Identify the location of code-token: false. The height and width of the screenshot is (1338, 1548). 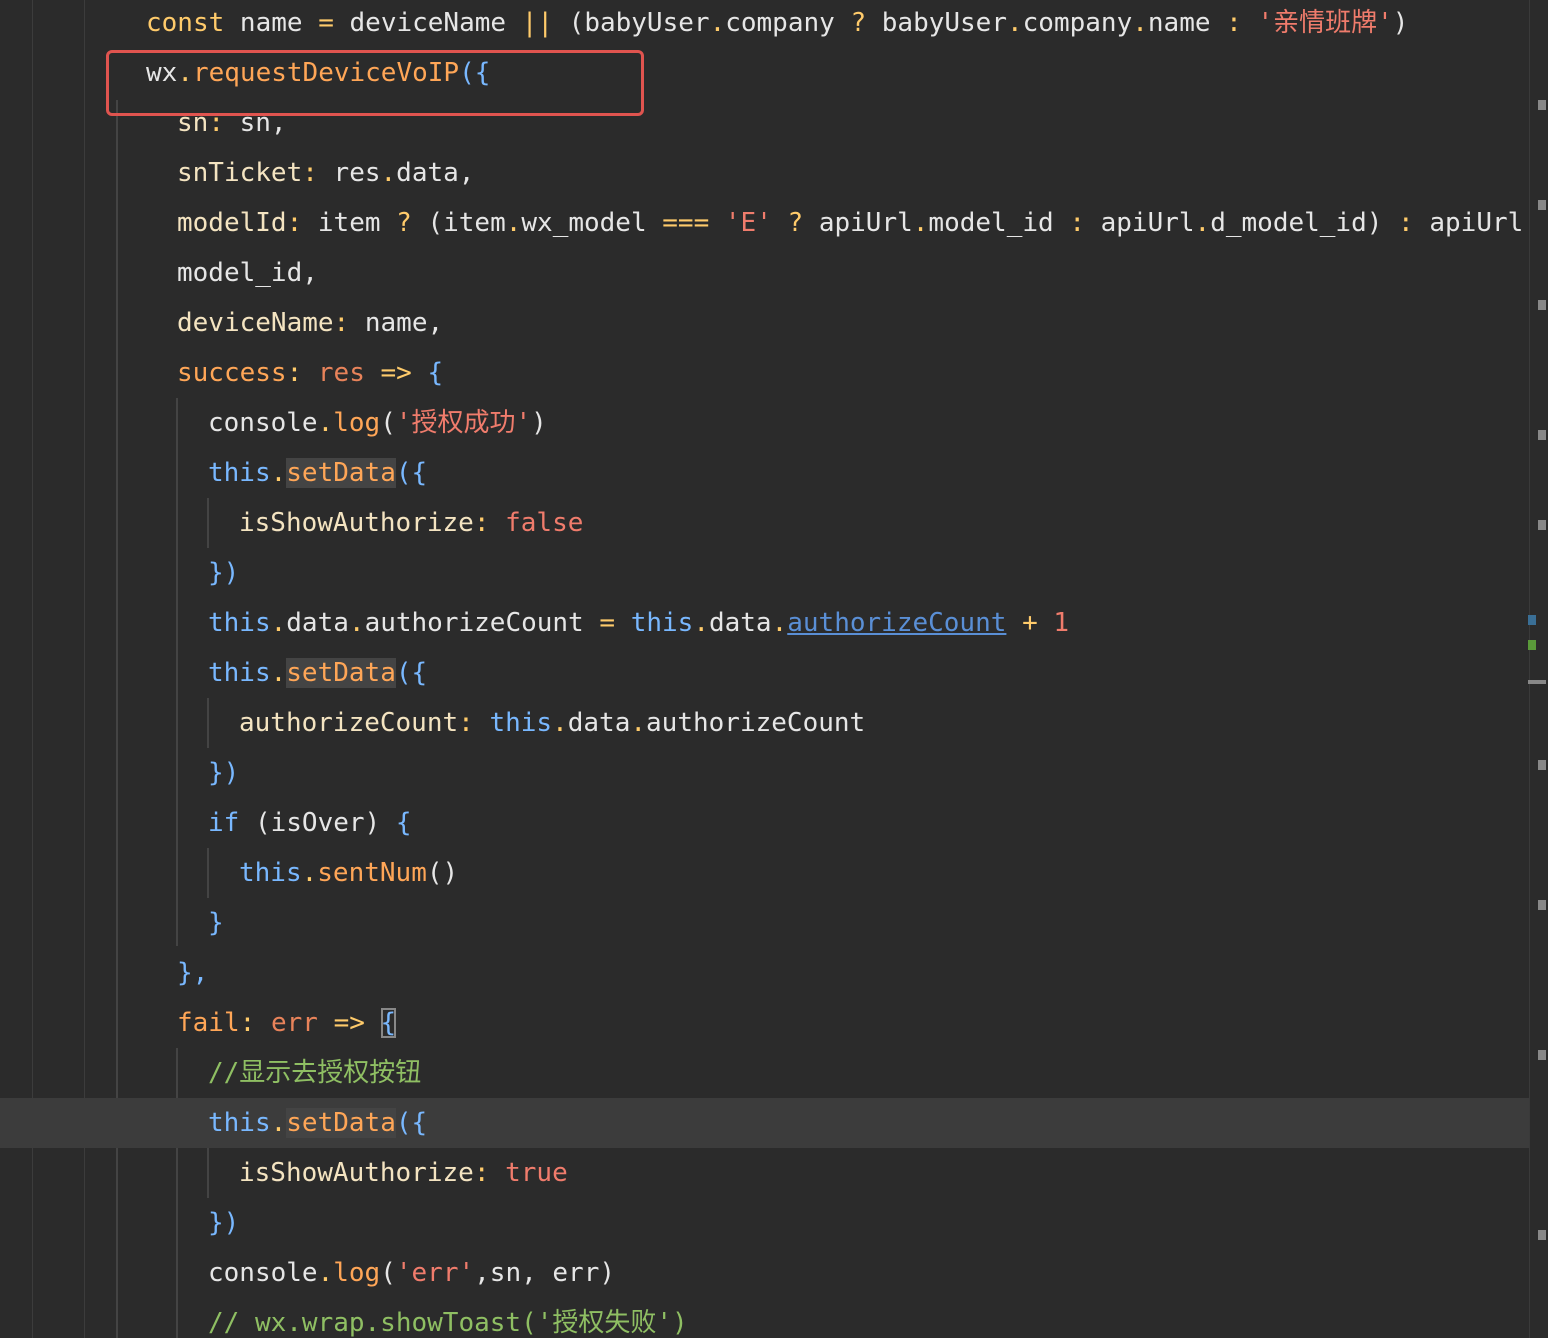
(544, 523).